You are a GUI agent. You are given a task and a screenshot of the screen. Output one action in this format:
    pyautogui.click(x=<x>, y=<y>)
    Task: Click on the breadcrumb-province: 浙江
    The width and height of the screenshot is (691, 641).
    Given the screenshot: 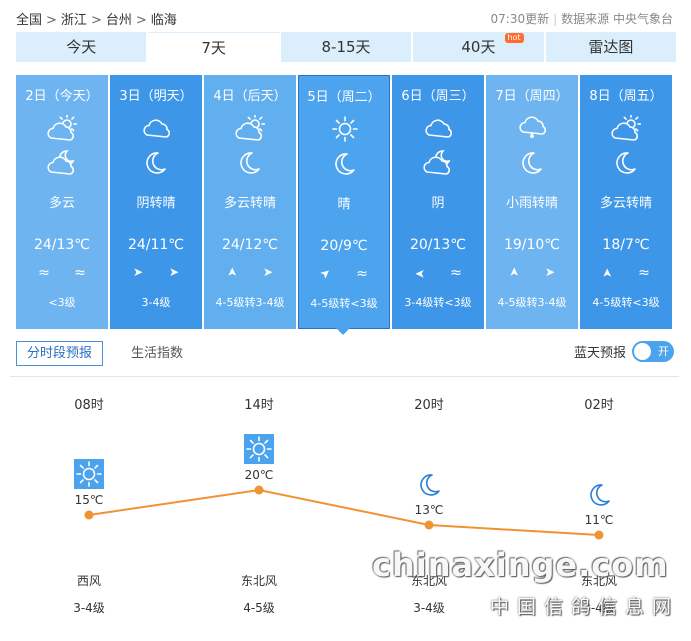 What is the action you would take?
    pyautogui.click(x=74, y=20)
    